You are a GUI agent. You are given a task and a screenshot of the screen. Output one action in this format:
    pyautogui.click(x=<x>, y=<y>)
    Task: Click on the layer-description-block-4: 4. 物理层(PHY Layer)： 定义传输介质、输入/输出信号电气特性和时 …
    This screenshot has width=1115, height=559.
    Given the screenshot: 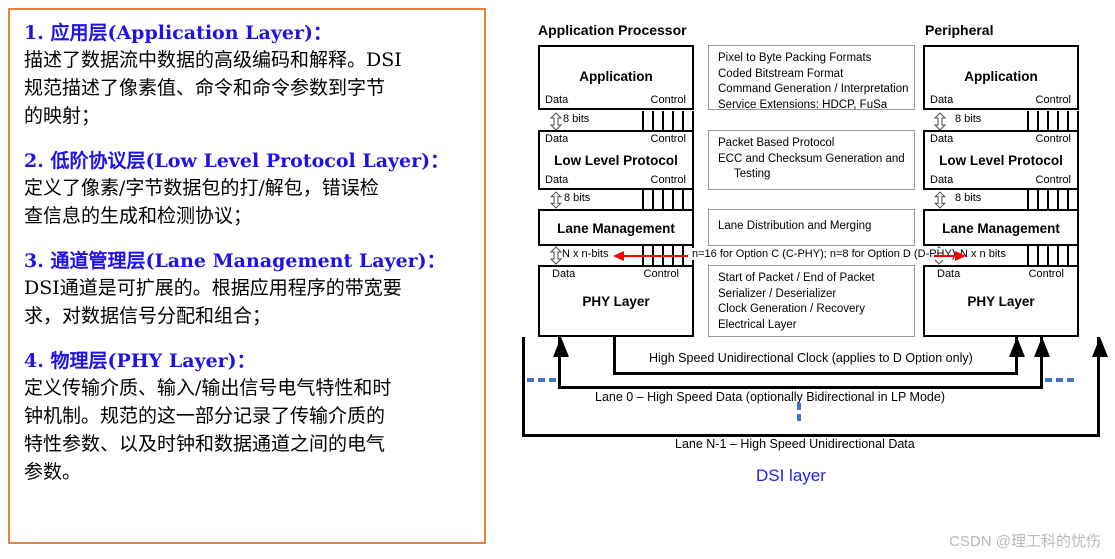 What is the action you would take?
    pyautogui.click(x=248, y=417)
    